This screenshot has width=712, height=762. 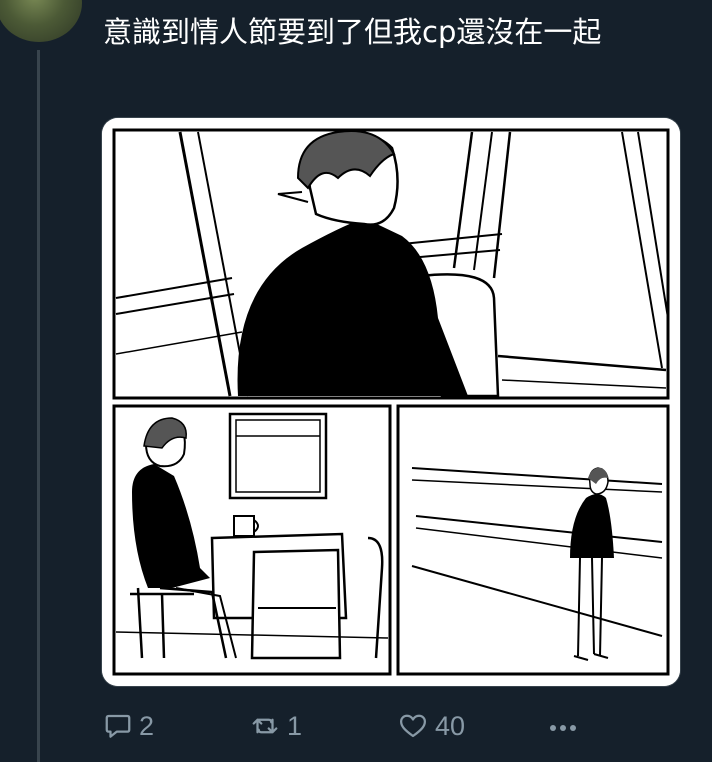 I want to click on reply-count: 2, so click(x=147, y=725).